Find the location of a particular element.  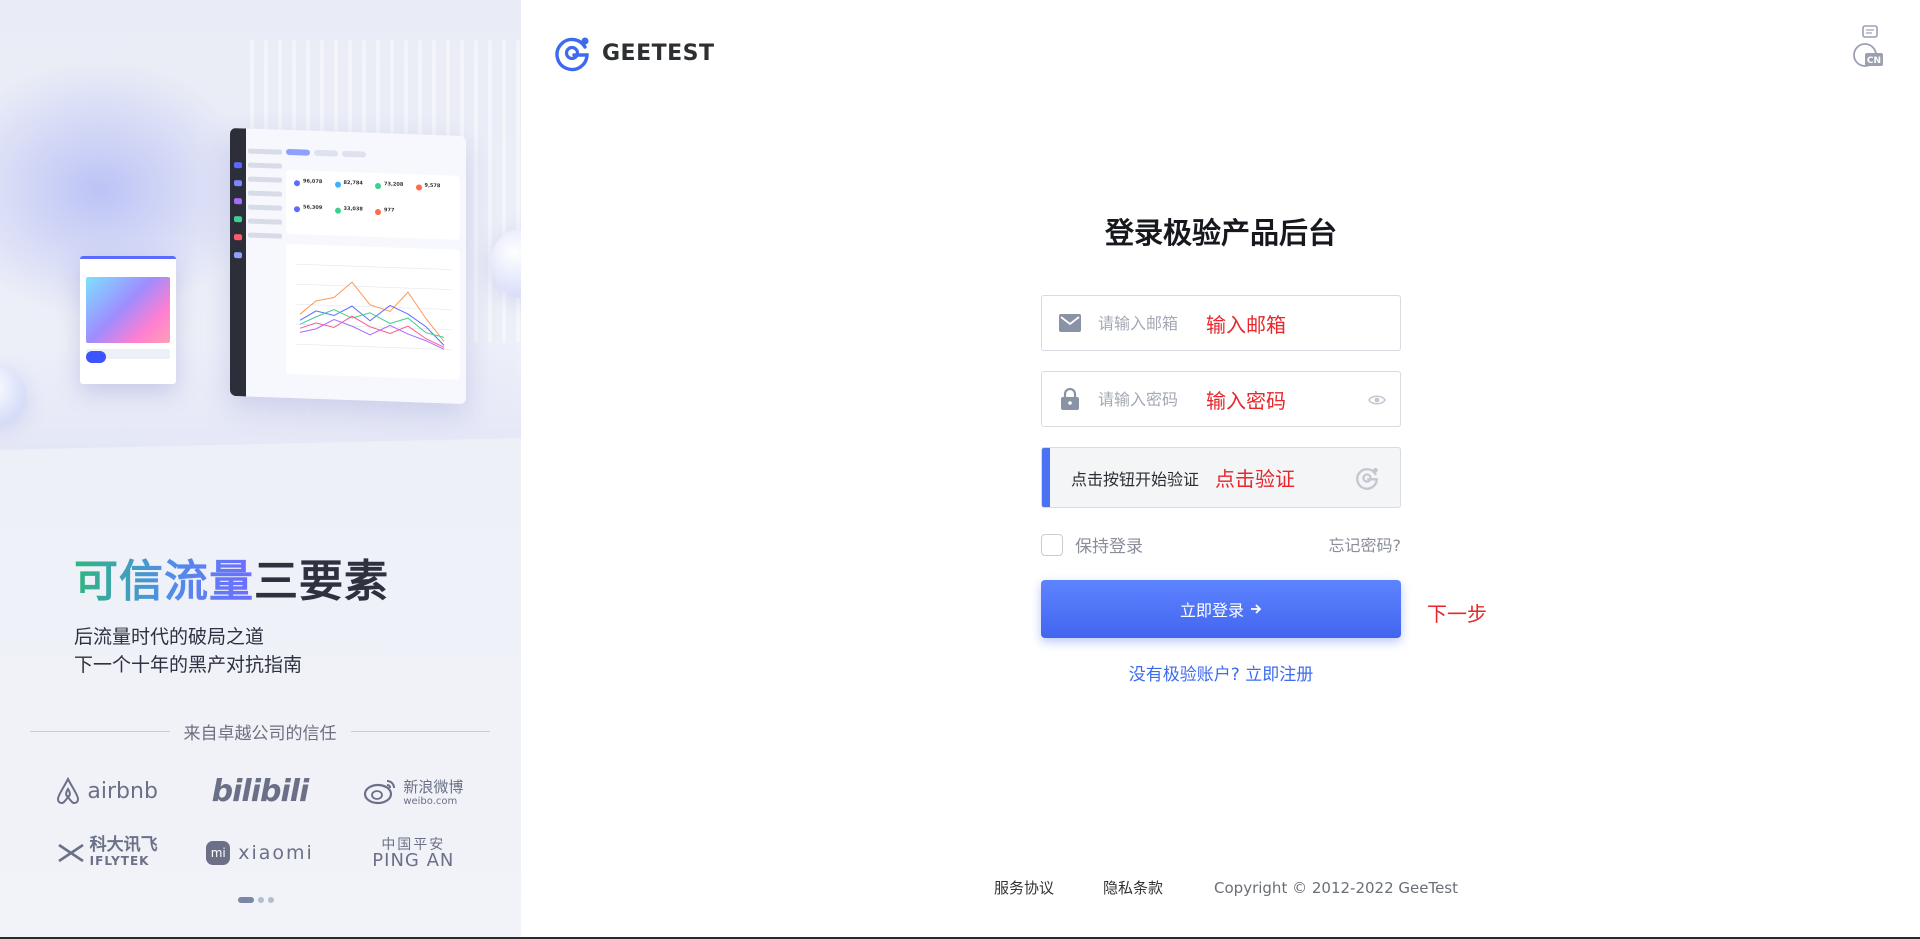

eye-icon is located at coordinates (1377, 400).